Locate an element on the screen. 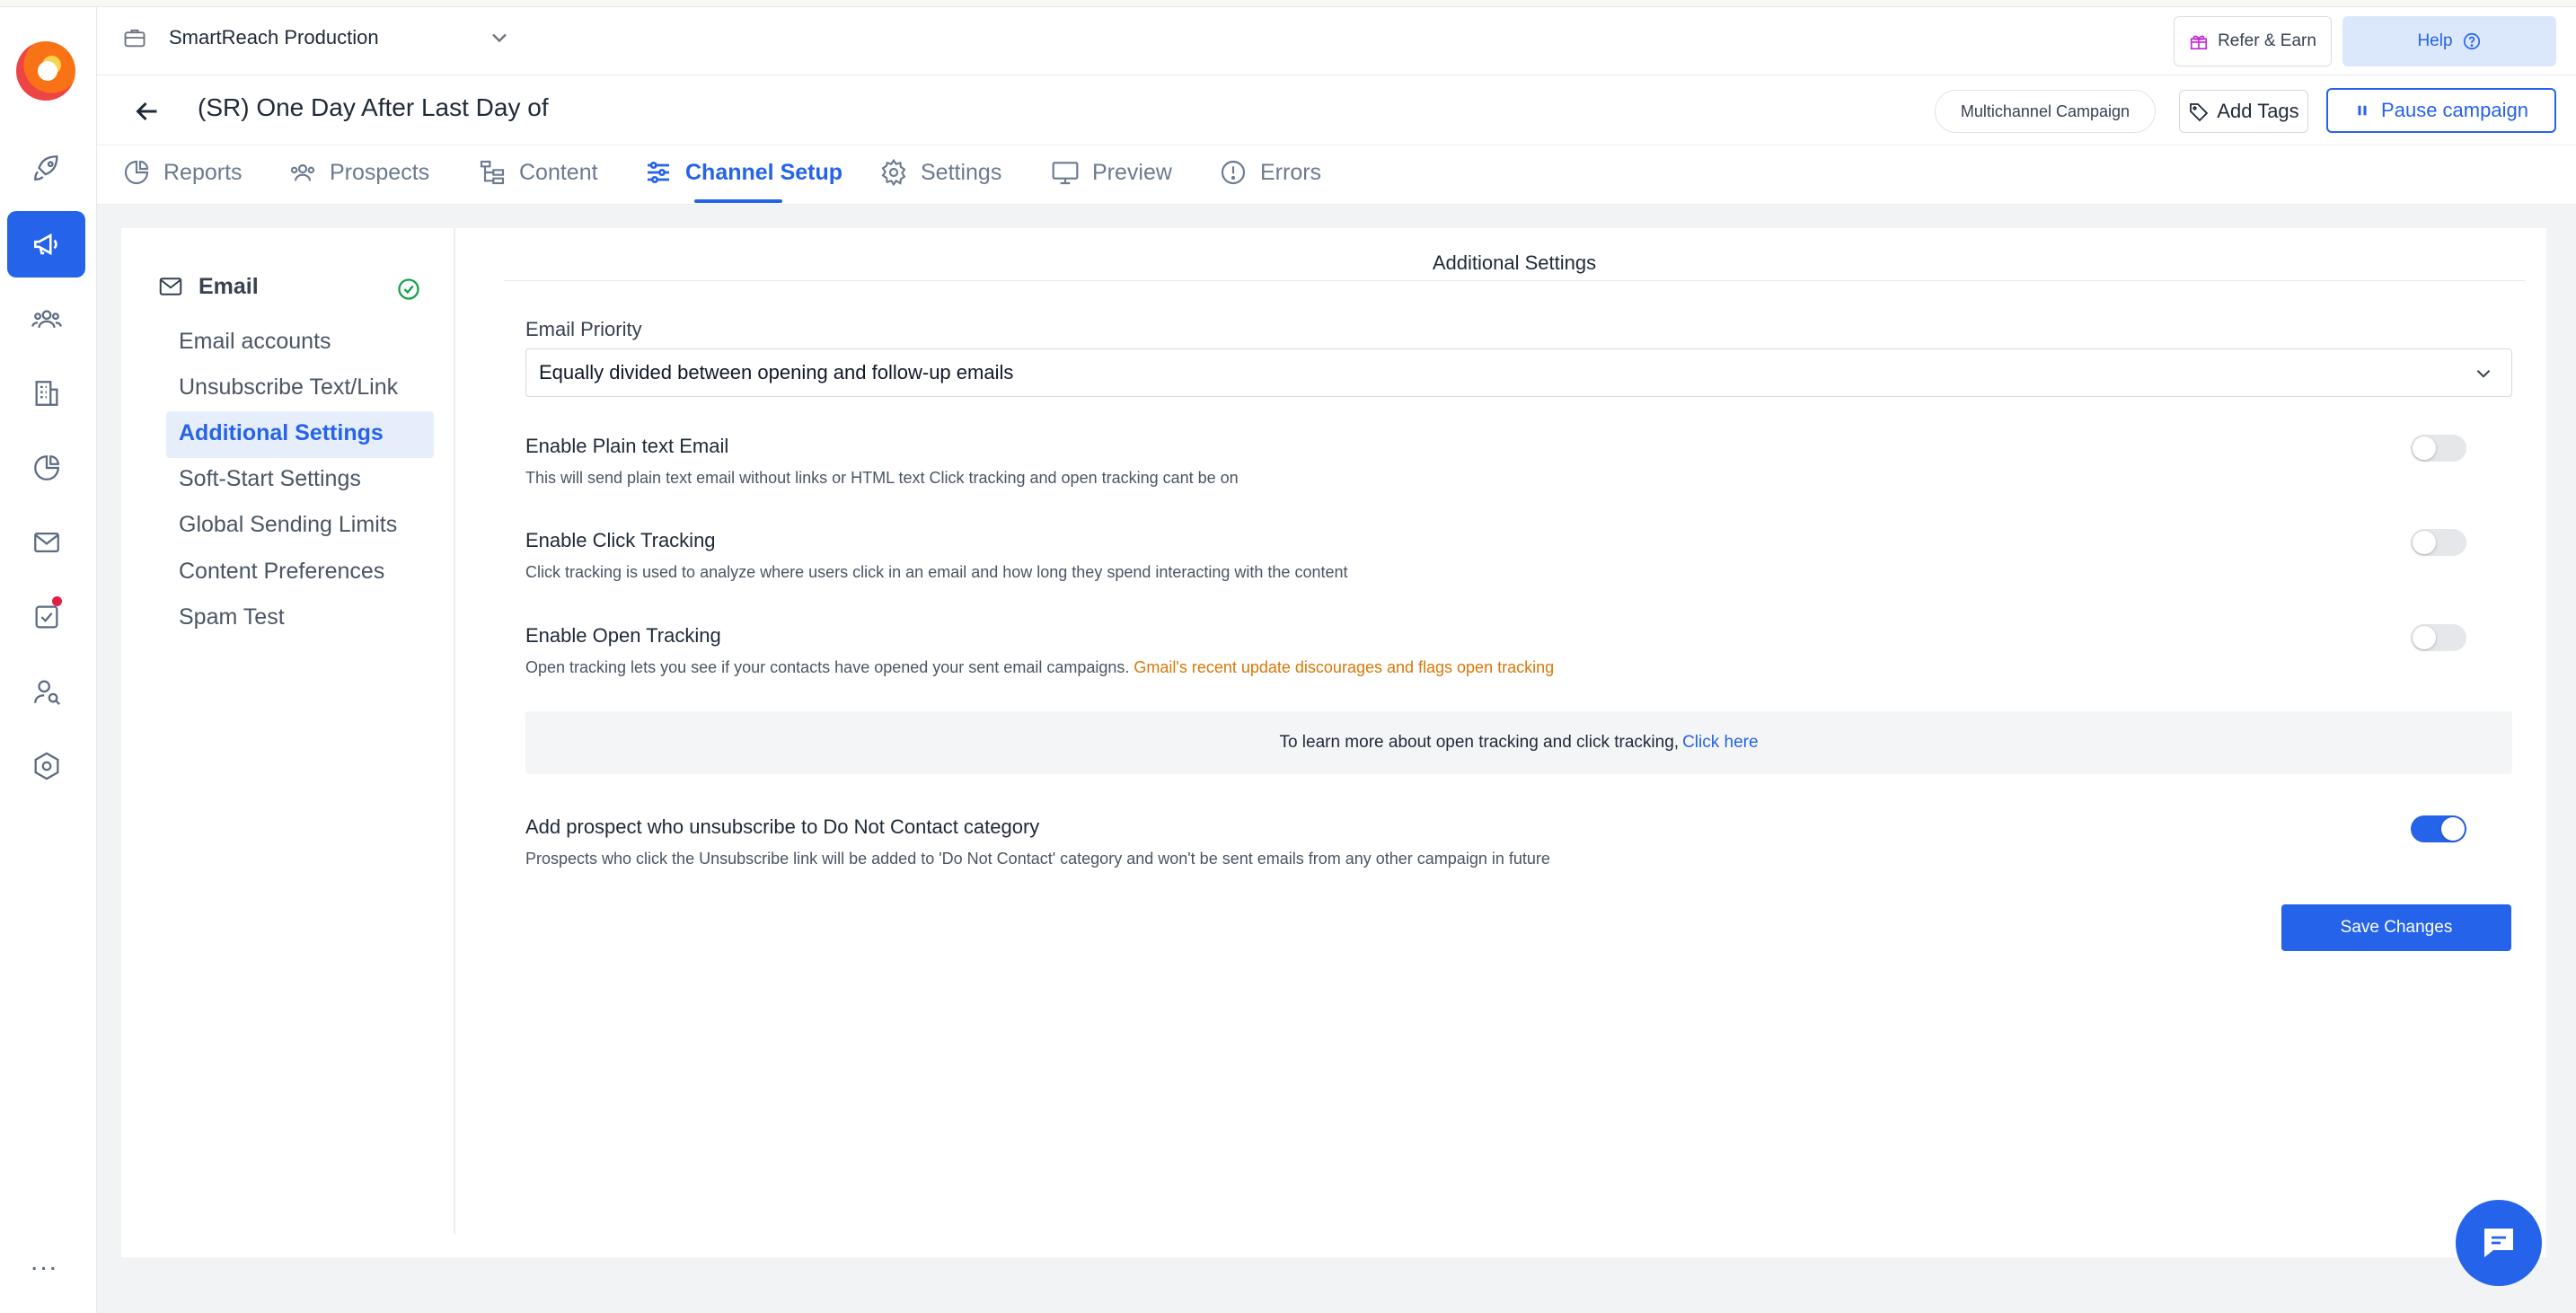  open-tracking-toggle is located at coordinates (2438, 637).